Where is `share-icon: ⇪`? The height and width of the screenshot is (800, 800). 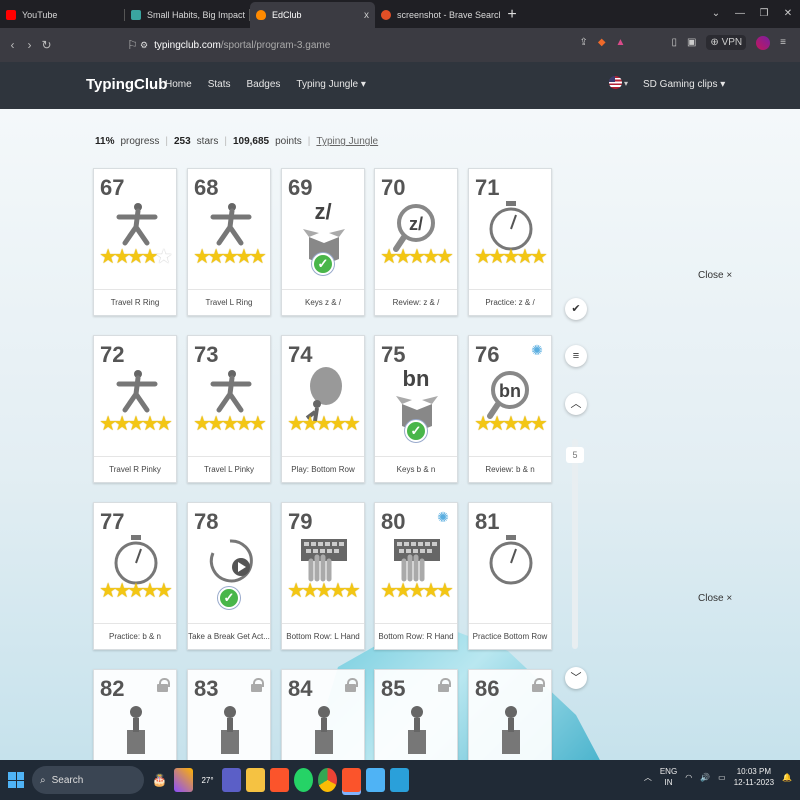 share-icon: ⇪ is located at coordinates (583, 42).